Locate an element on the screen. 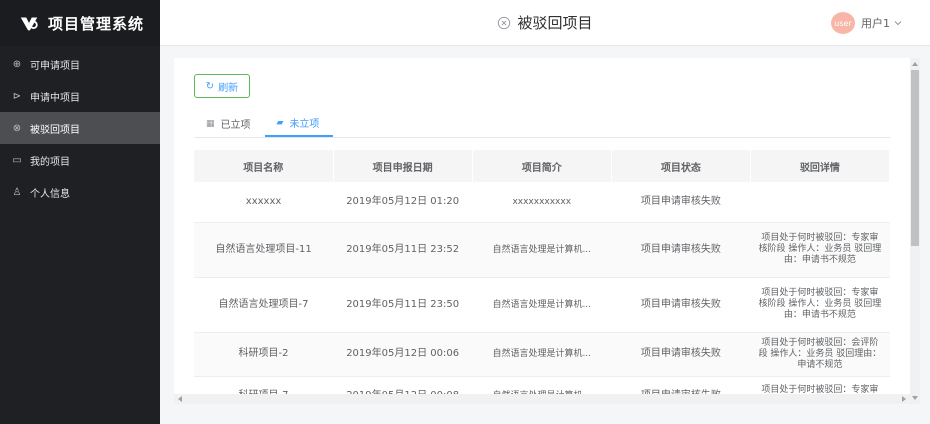 This screenshot has width=930, height=424. cell-date: 2019年05月11日 23:52 is located at coordinates (403, 250).